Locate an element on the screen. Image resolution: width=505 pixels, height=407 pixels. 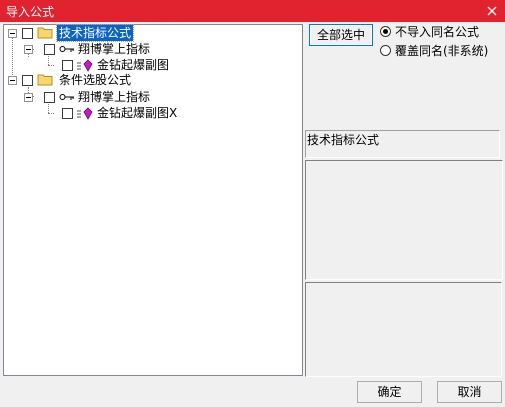
formula-description-panel is located at coordinates (404, 220).